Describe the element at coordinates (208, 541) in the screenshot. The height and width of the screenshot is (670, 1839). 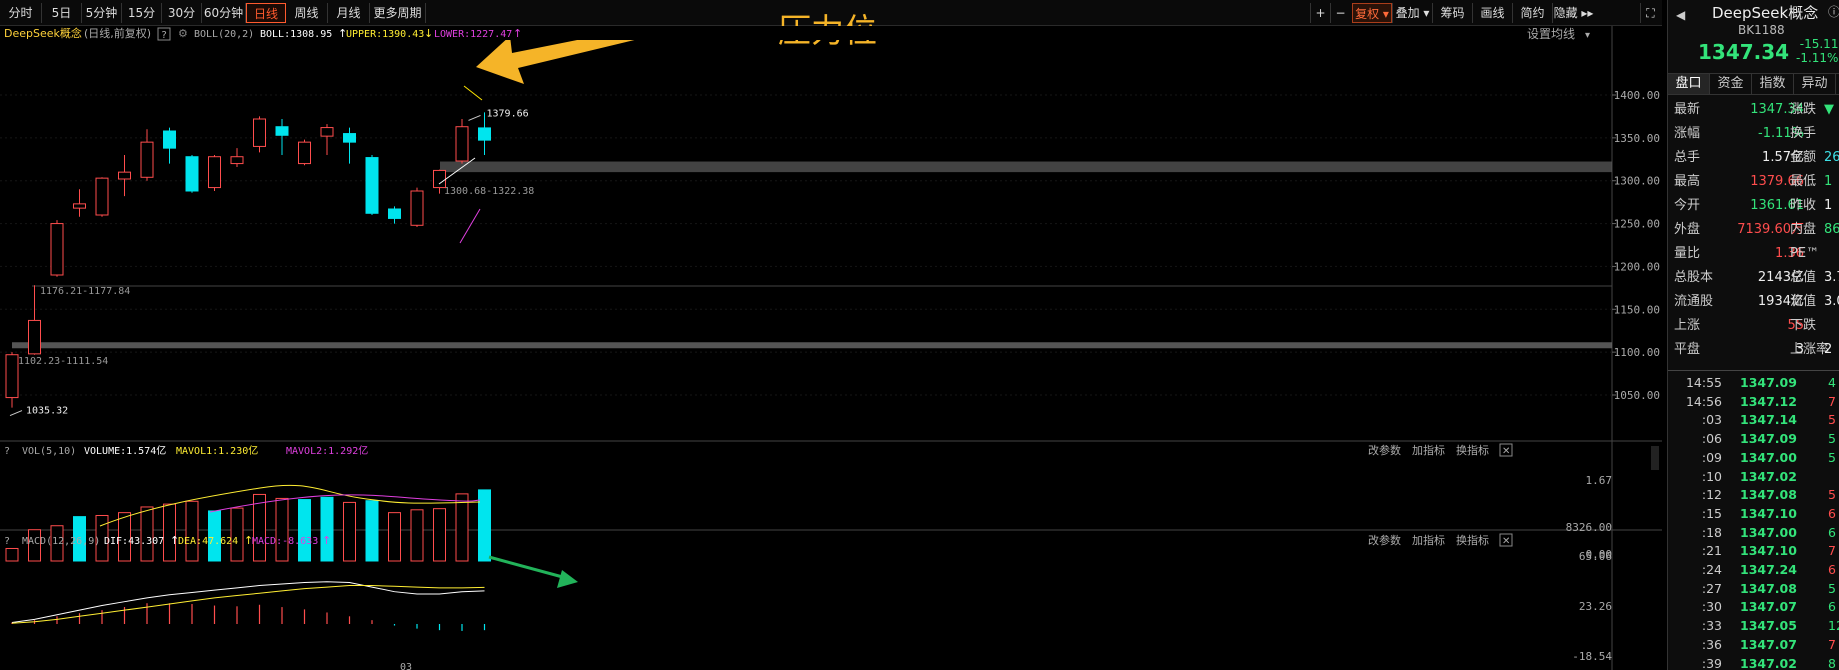
I see `macd-dea: DEA:47.624` at that location.